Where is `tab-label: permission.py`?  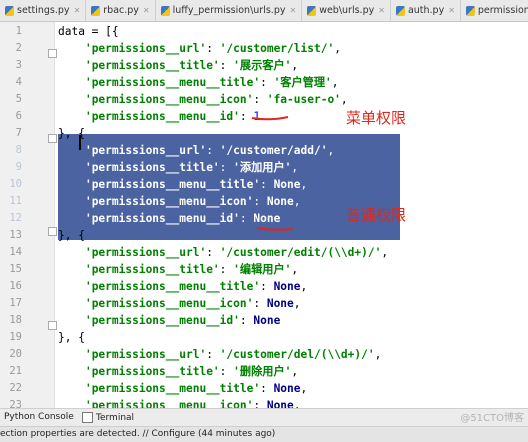 tab-label: permission.py is located at coordinates (502, 10).